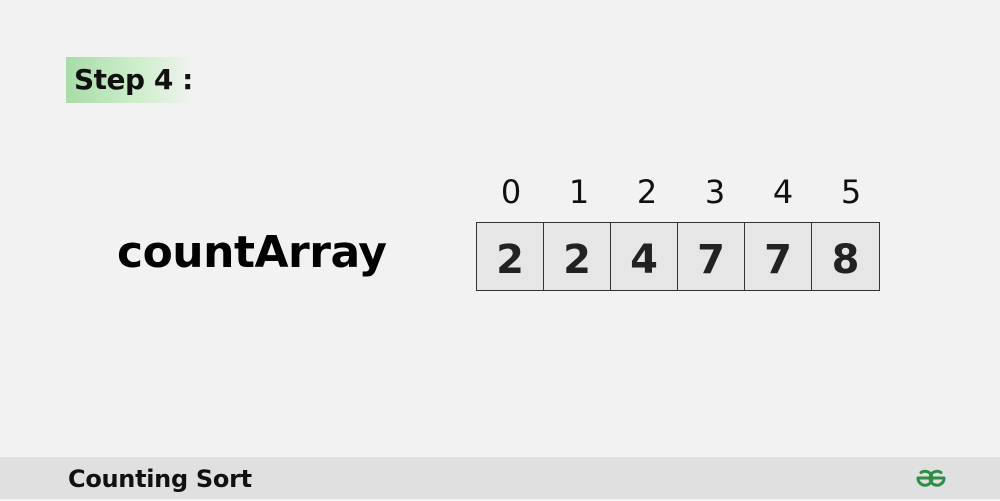  I want to click on array-index: 3, so click(715, 192).